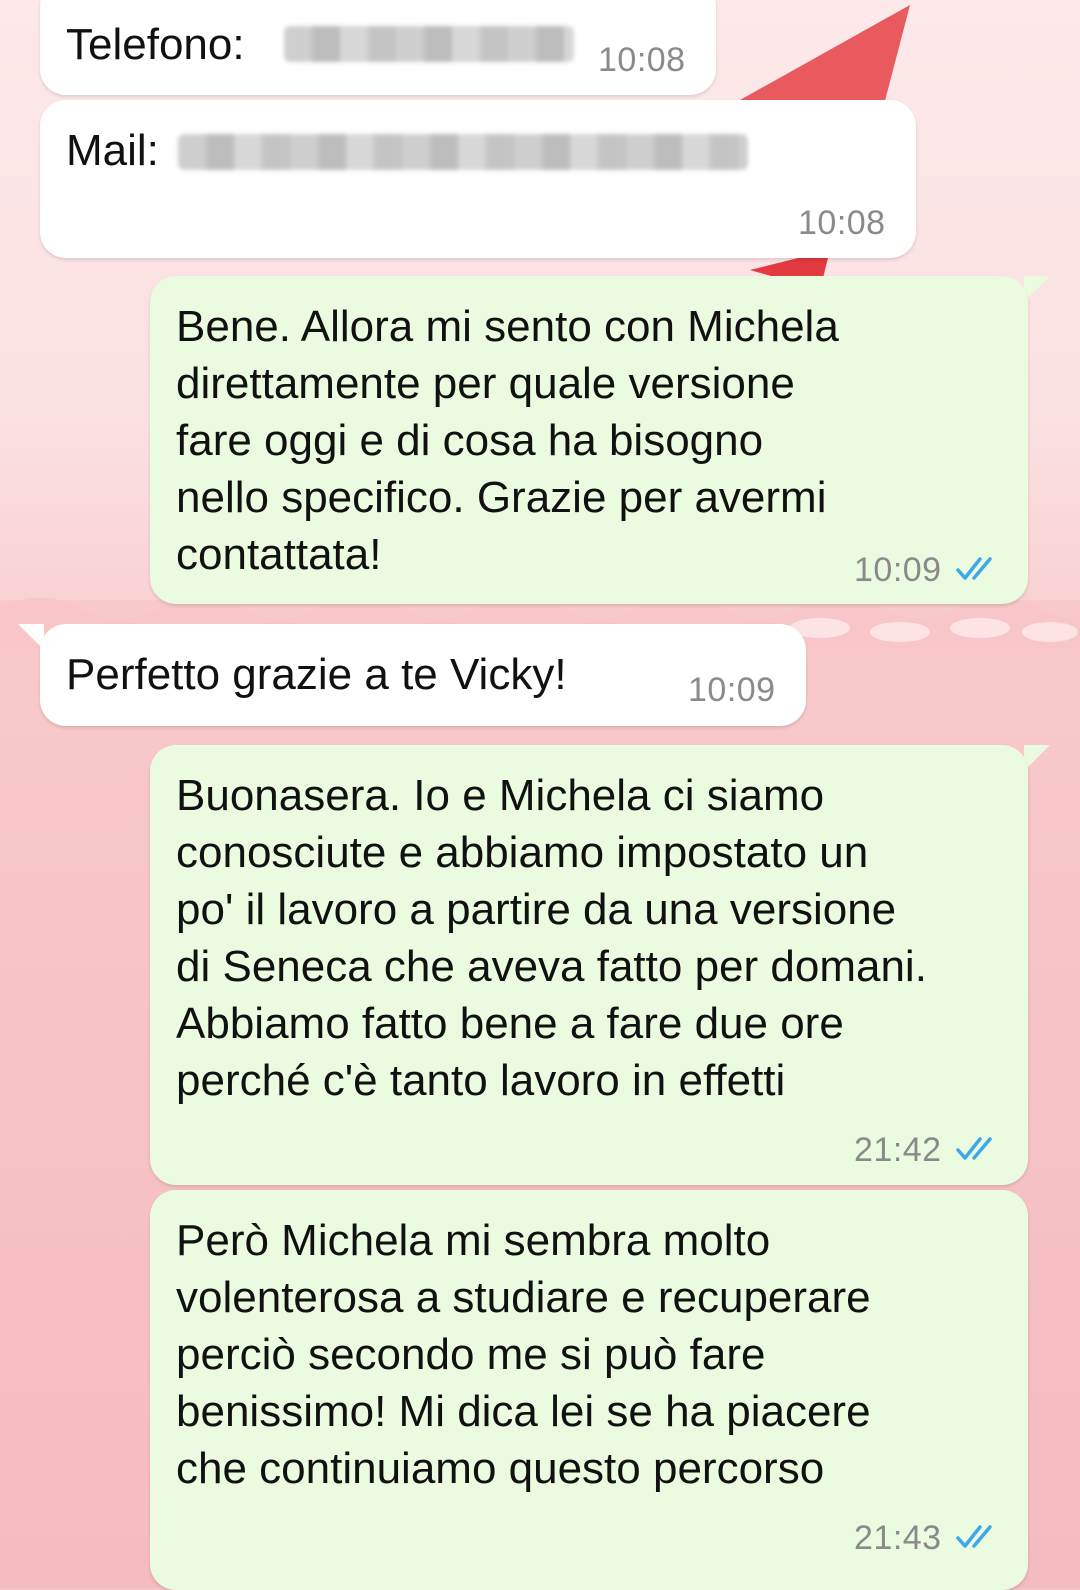 Image resolution: width=1080 pixels, height=1590 pixels. Describe the element at coordinates (112, 150) in the screenshot. I see `mail-label: Mail:` at that location.